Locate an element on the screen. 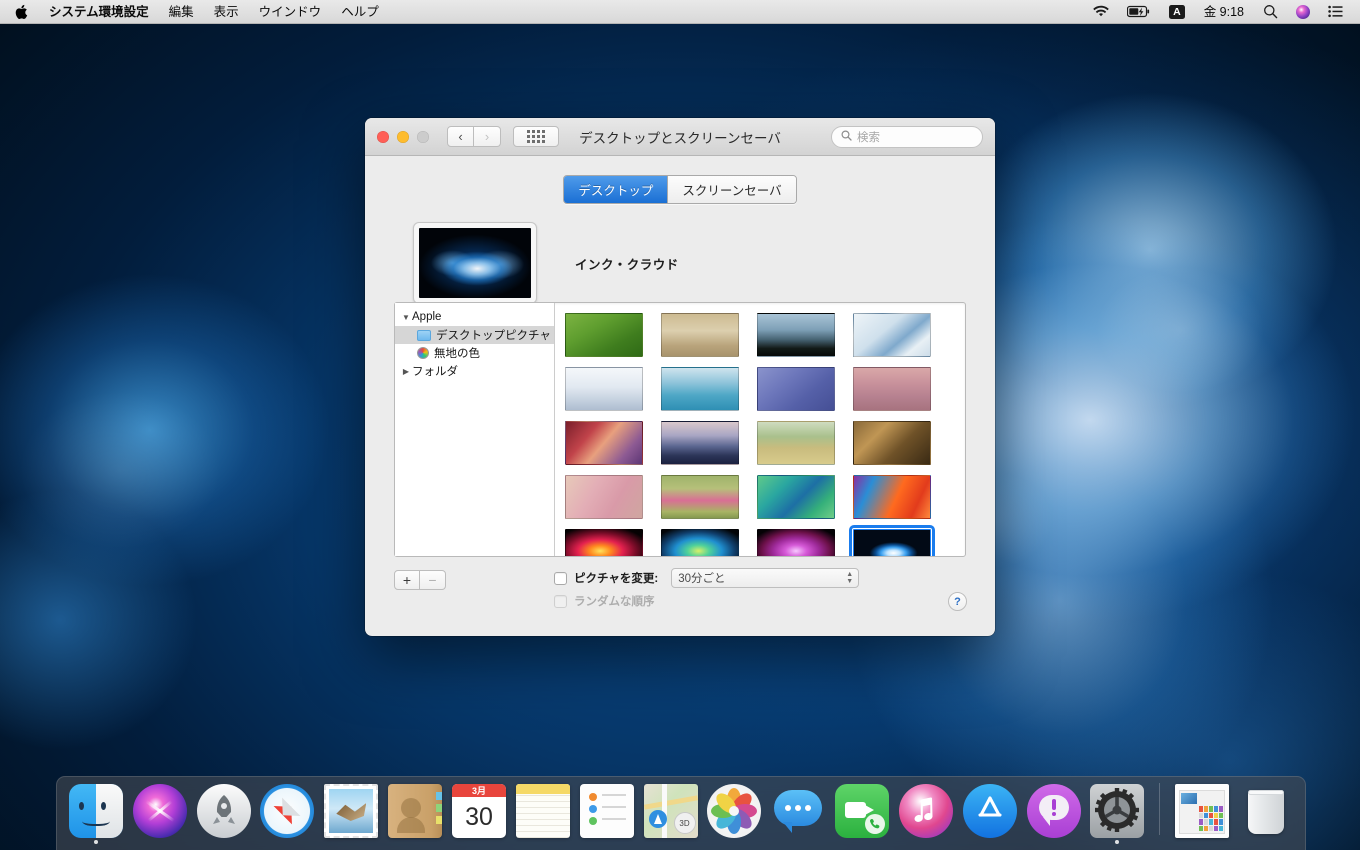  dock-item-siri is located at coordinates (160, 814).